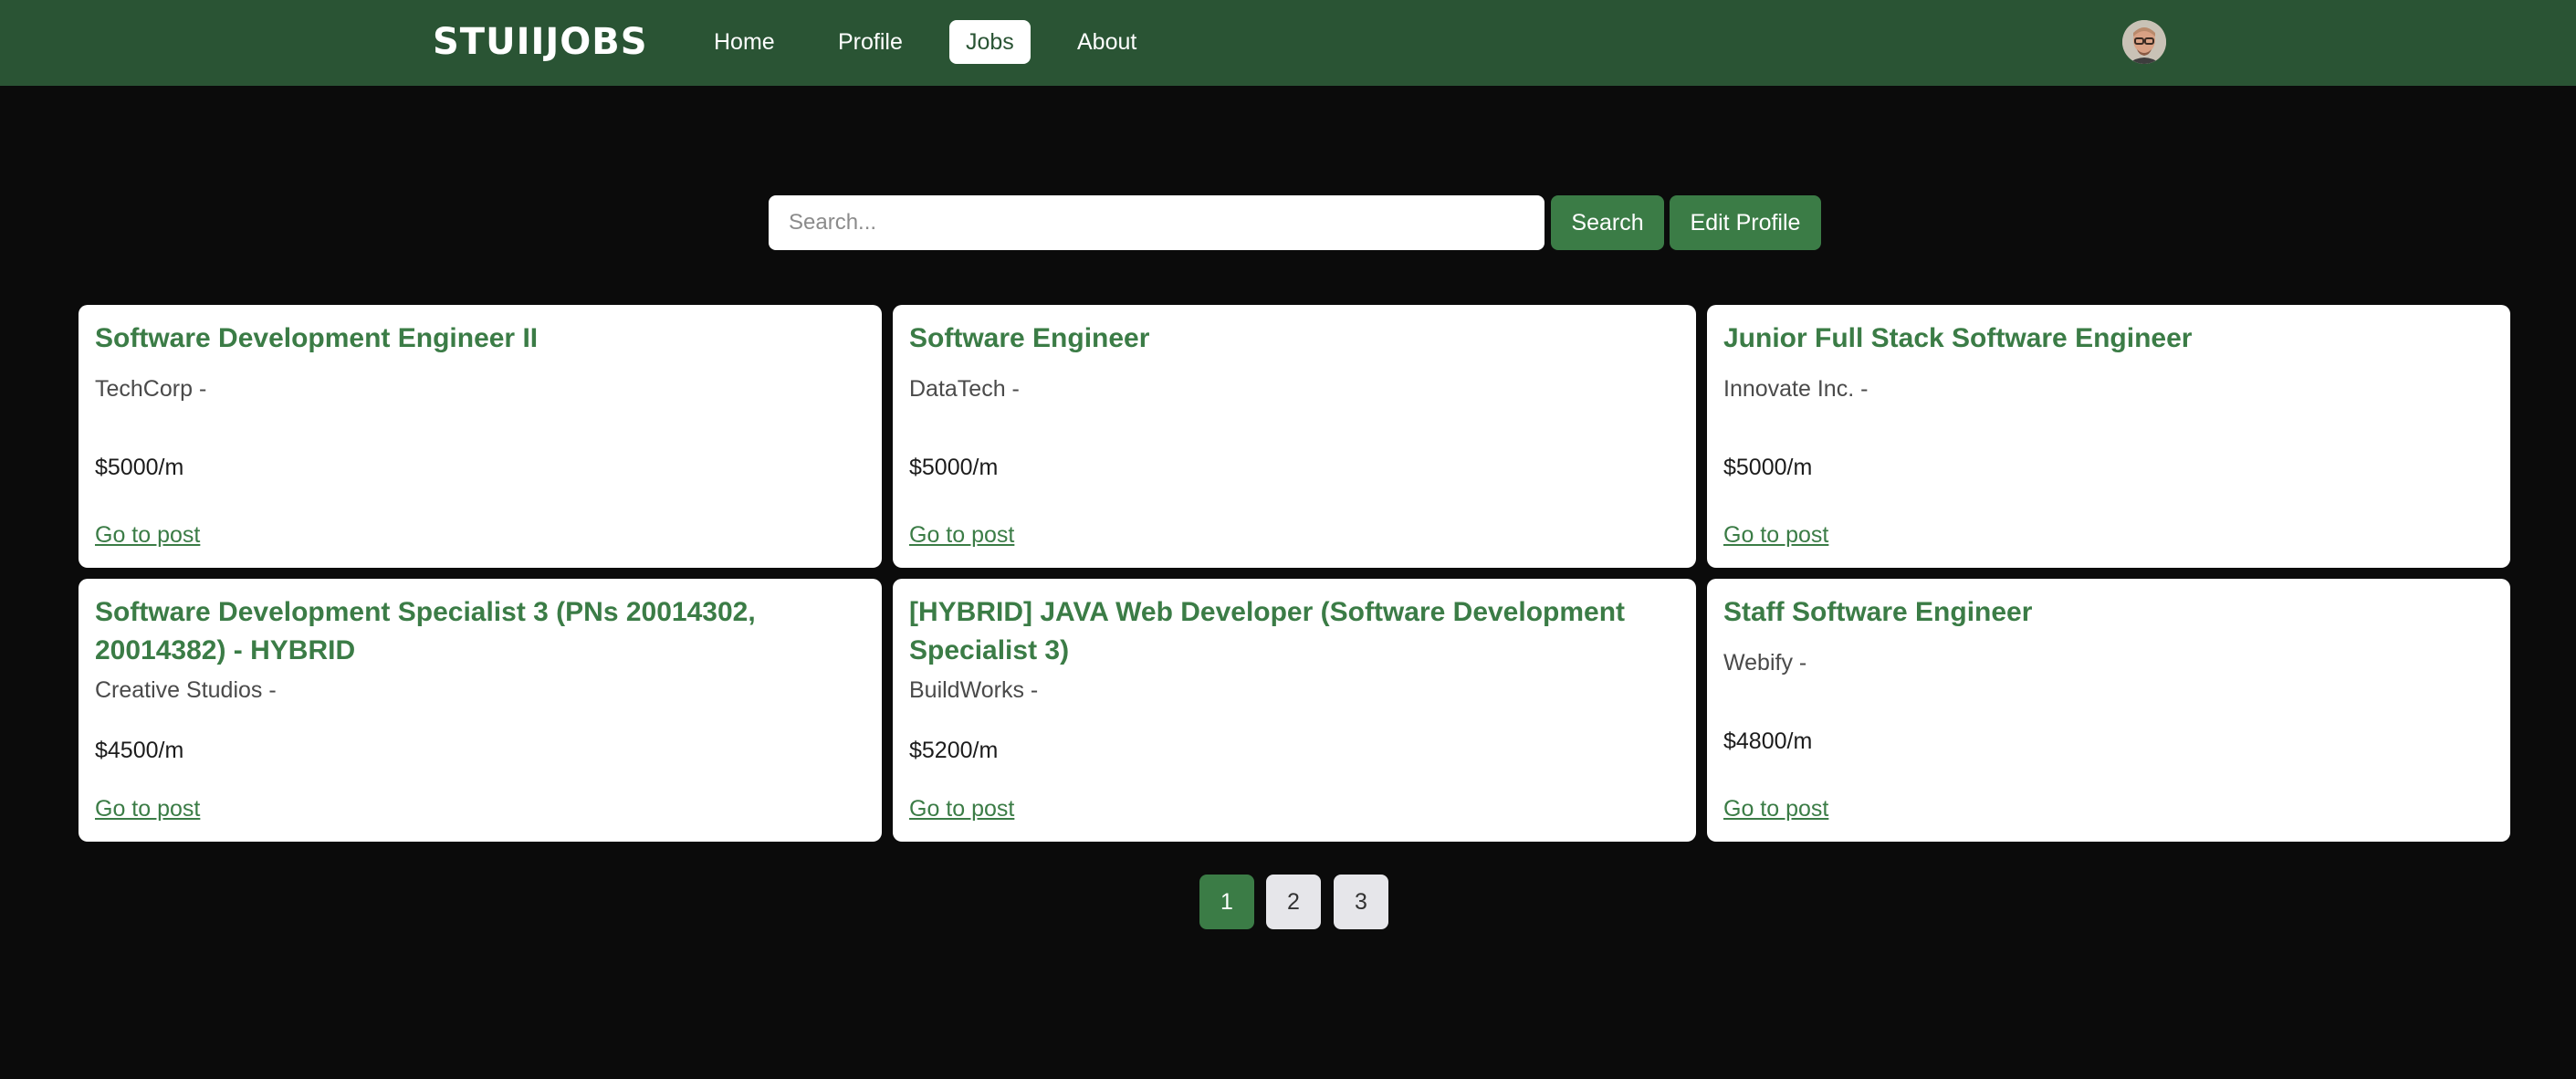  What do you see at coordinates (1226, 902) in the screenshot?
I see `page-button-1: 1` at bounding box center [1226, 902].